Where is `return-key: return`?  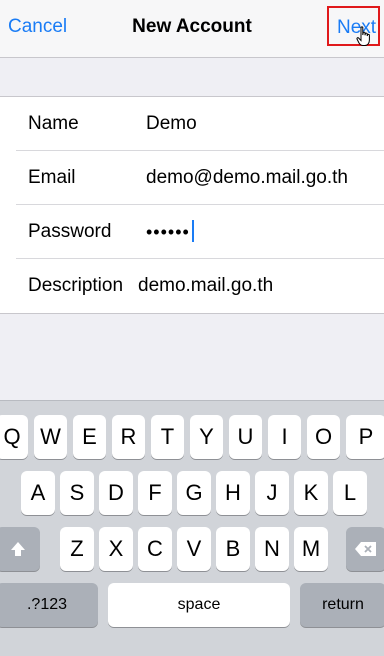 return-key: return is located at coordinates (342, 605).